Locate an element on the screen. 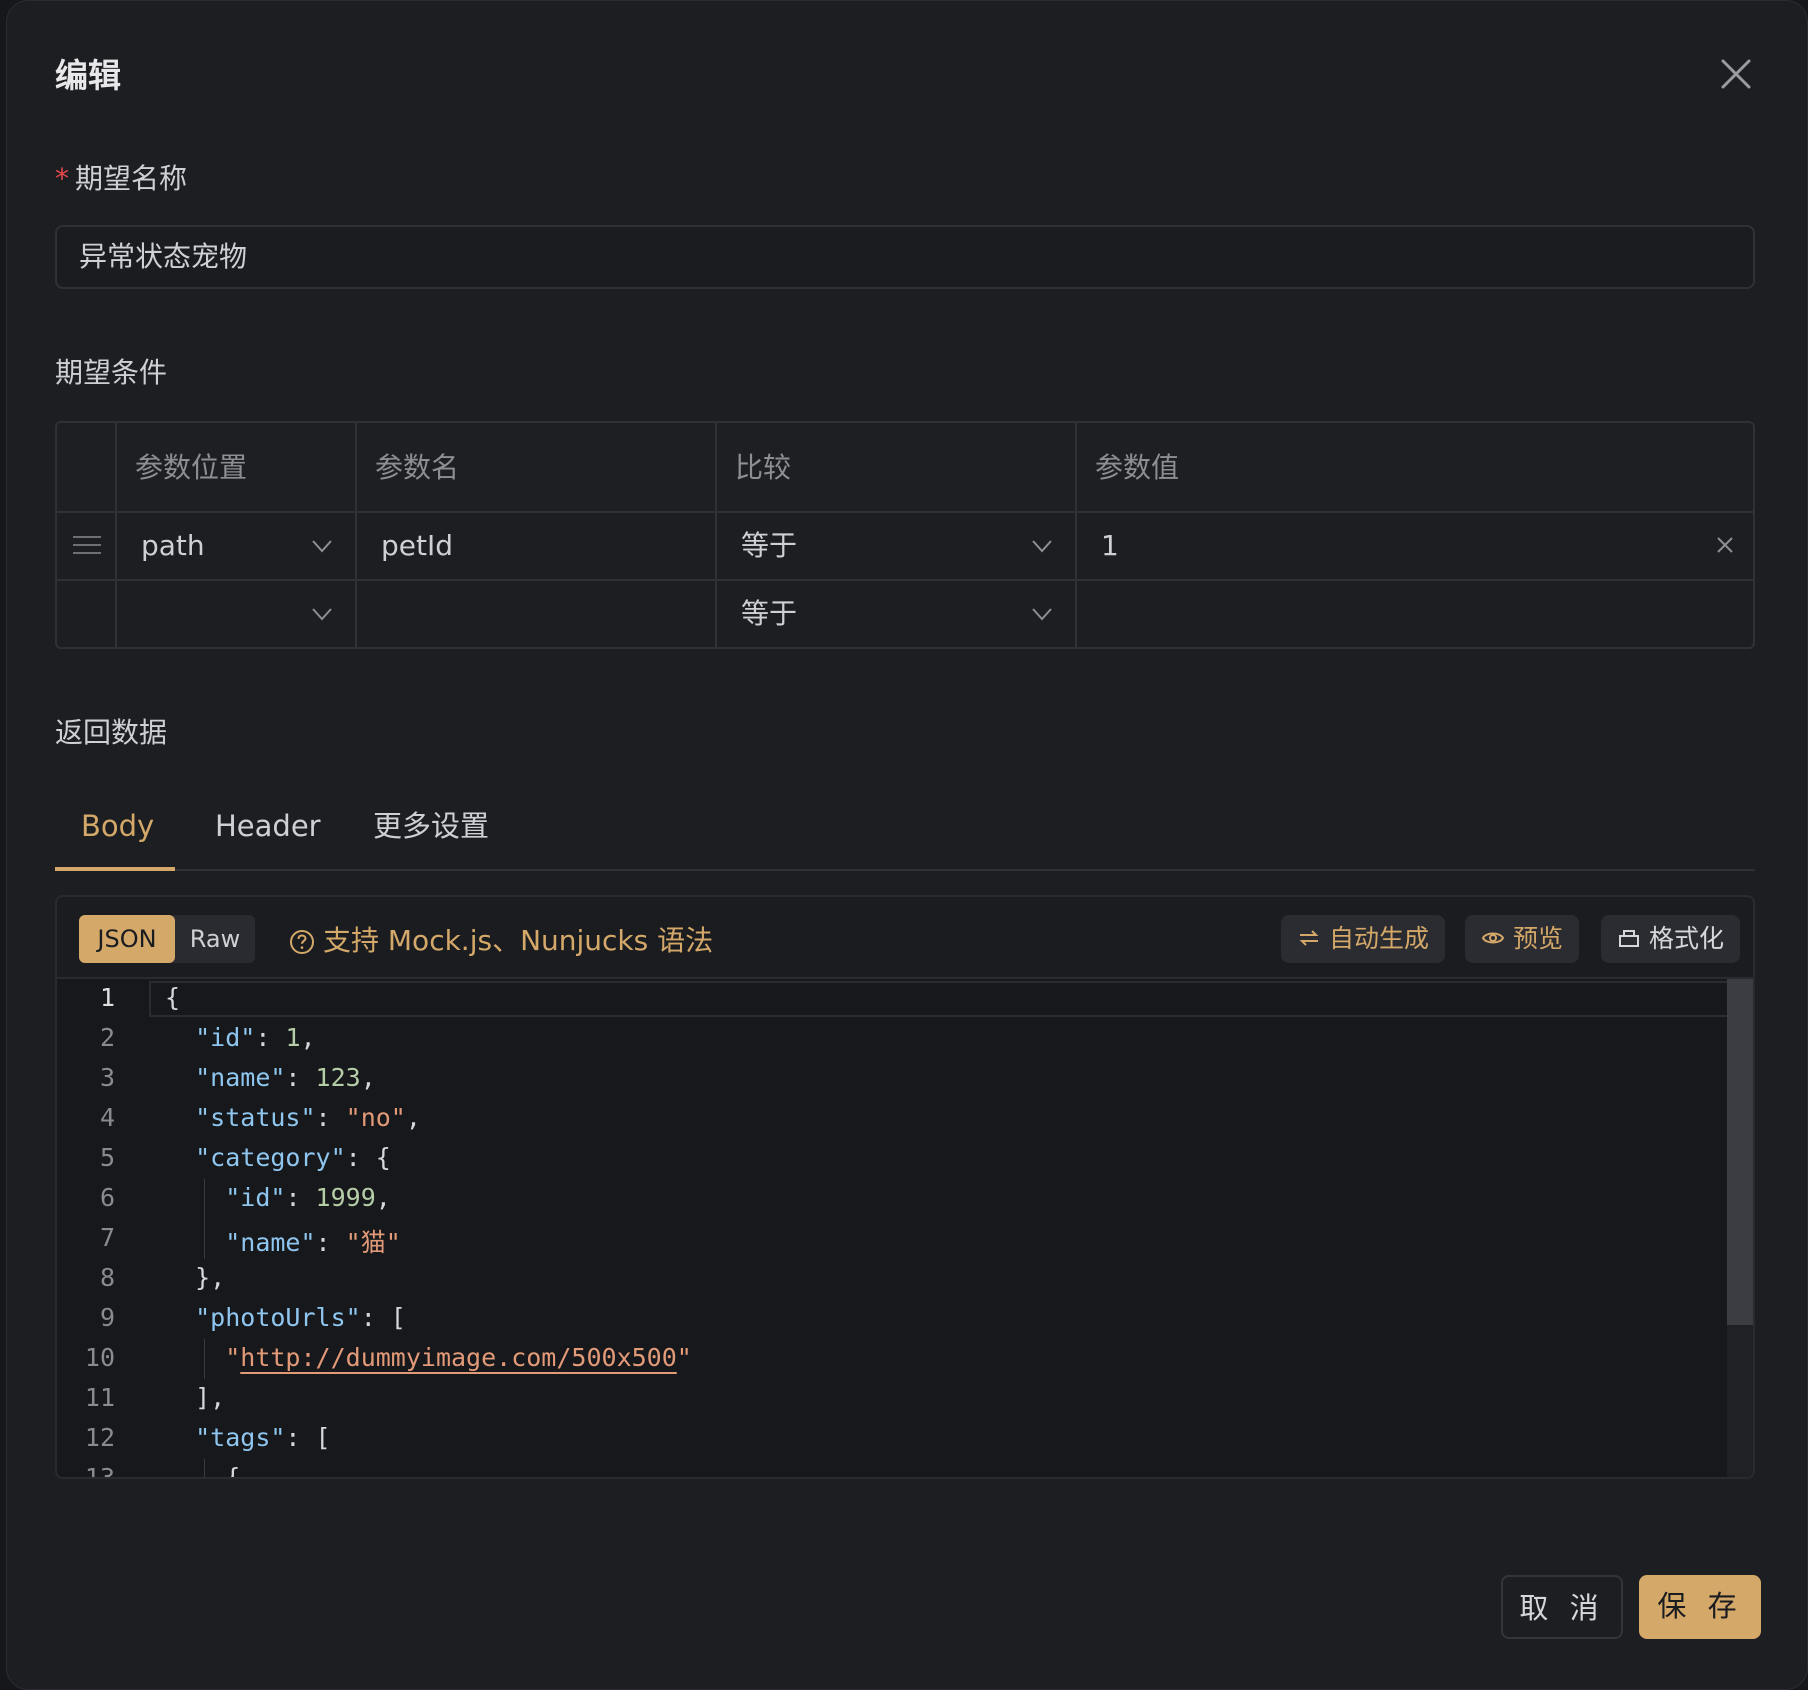 Image resolution: width=1808 pixels, height=1690 pixels. code-line: "tags": [ is located at coordinates (263, 1437).